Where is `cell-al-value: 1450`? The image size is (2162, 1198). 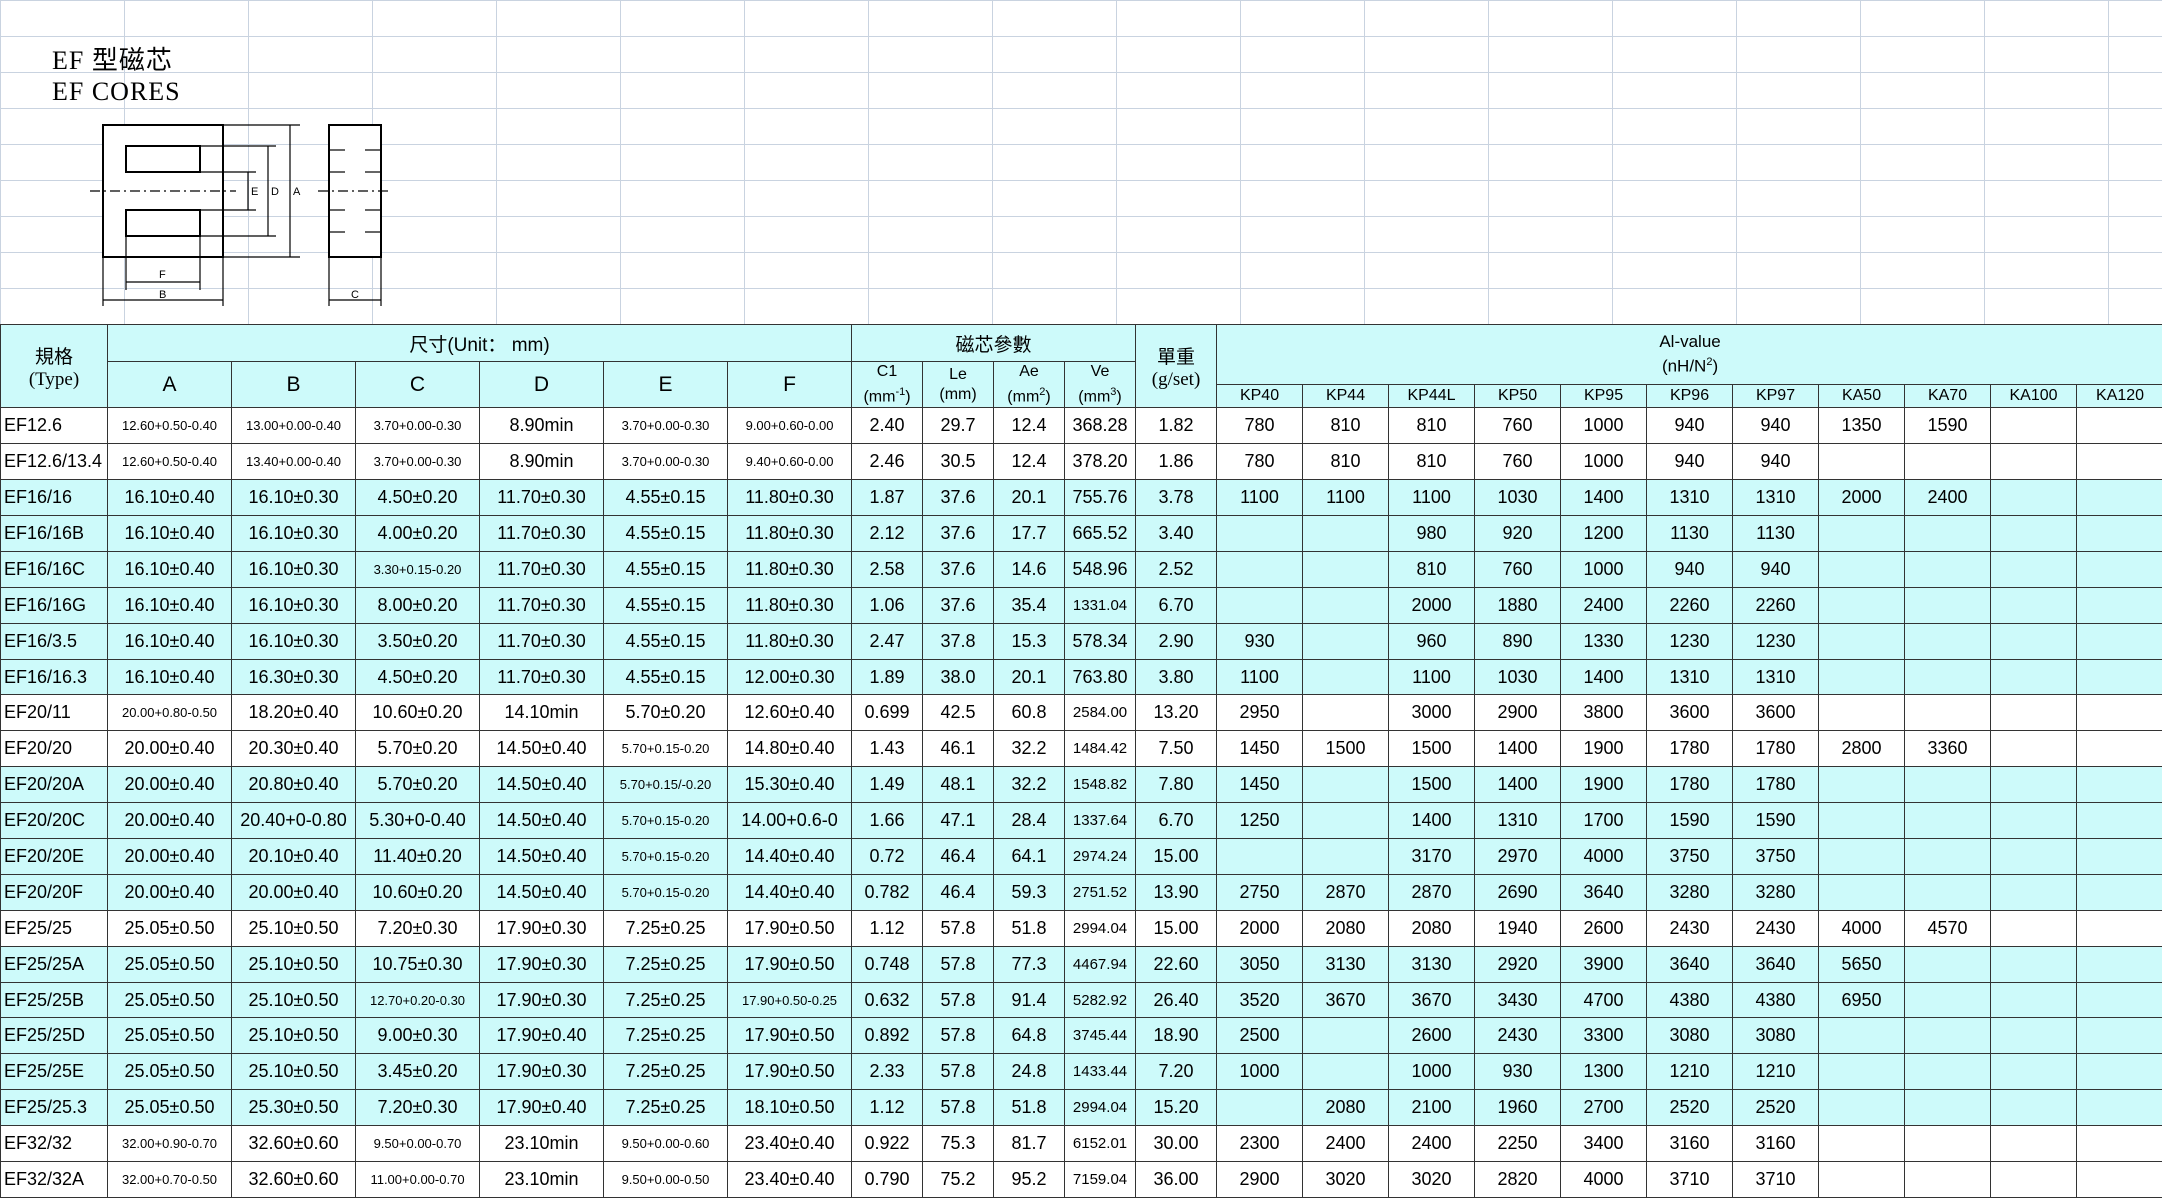 cell-al-value: 1450 is located at coordinates (1260, 785).